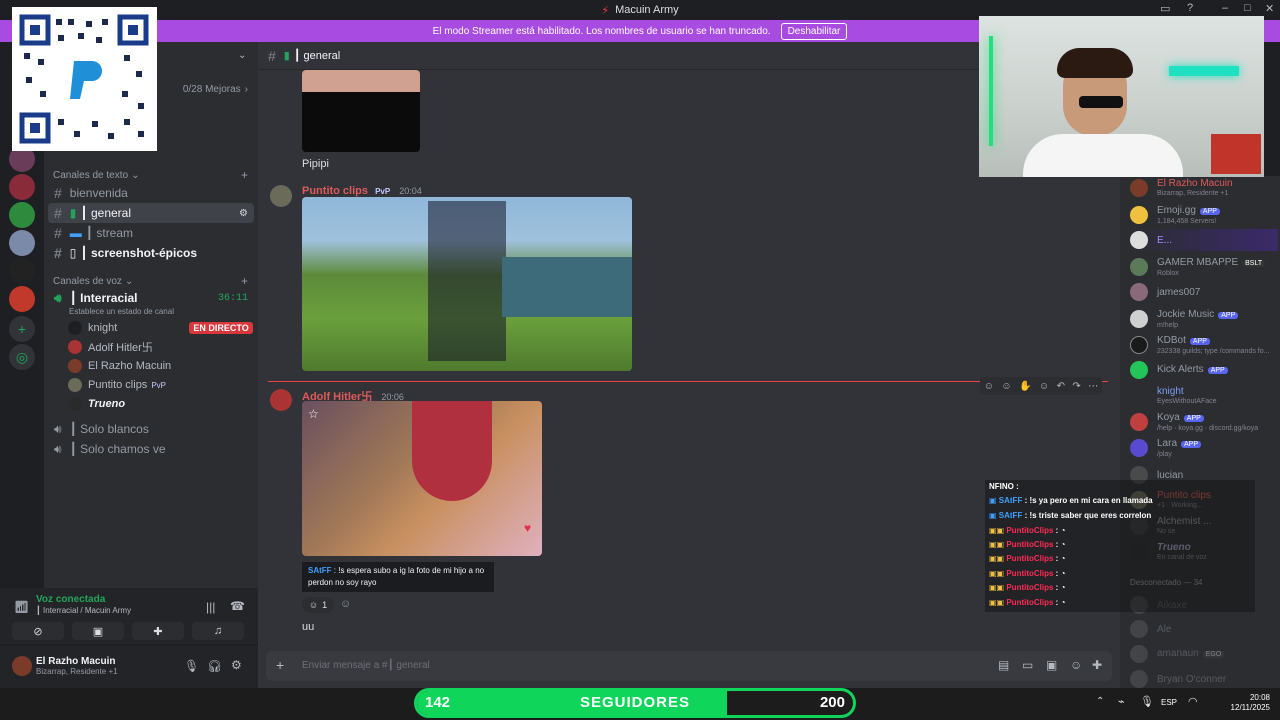 This screenshot has width=1280, height=720. What do you see at coordinates (1204, 215) in the screenshot?
I see `member-item: Emoji.gg APP 1,184,458 Servers!` at bounding box center [1204, 215].